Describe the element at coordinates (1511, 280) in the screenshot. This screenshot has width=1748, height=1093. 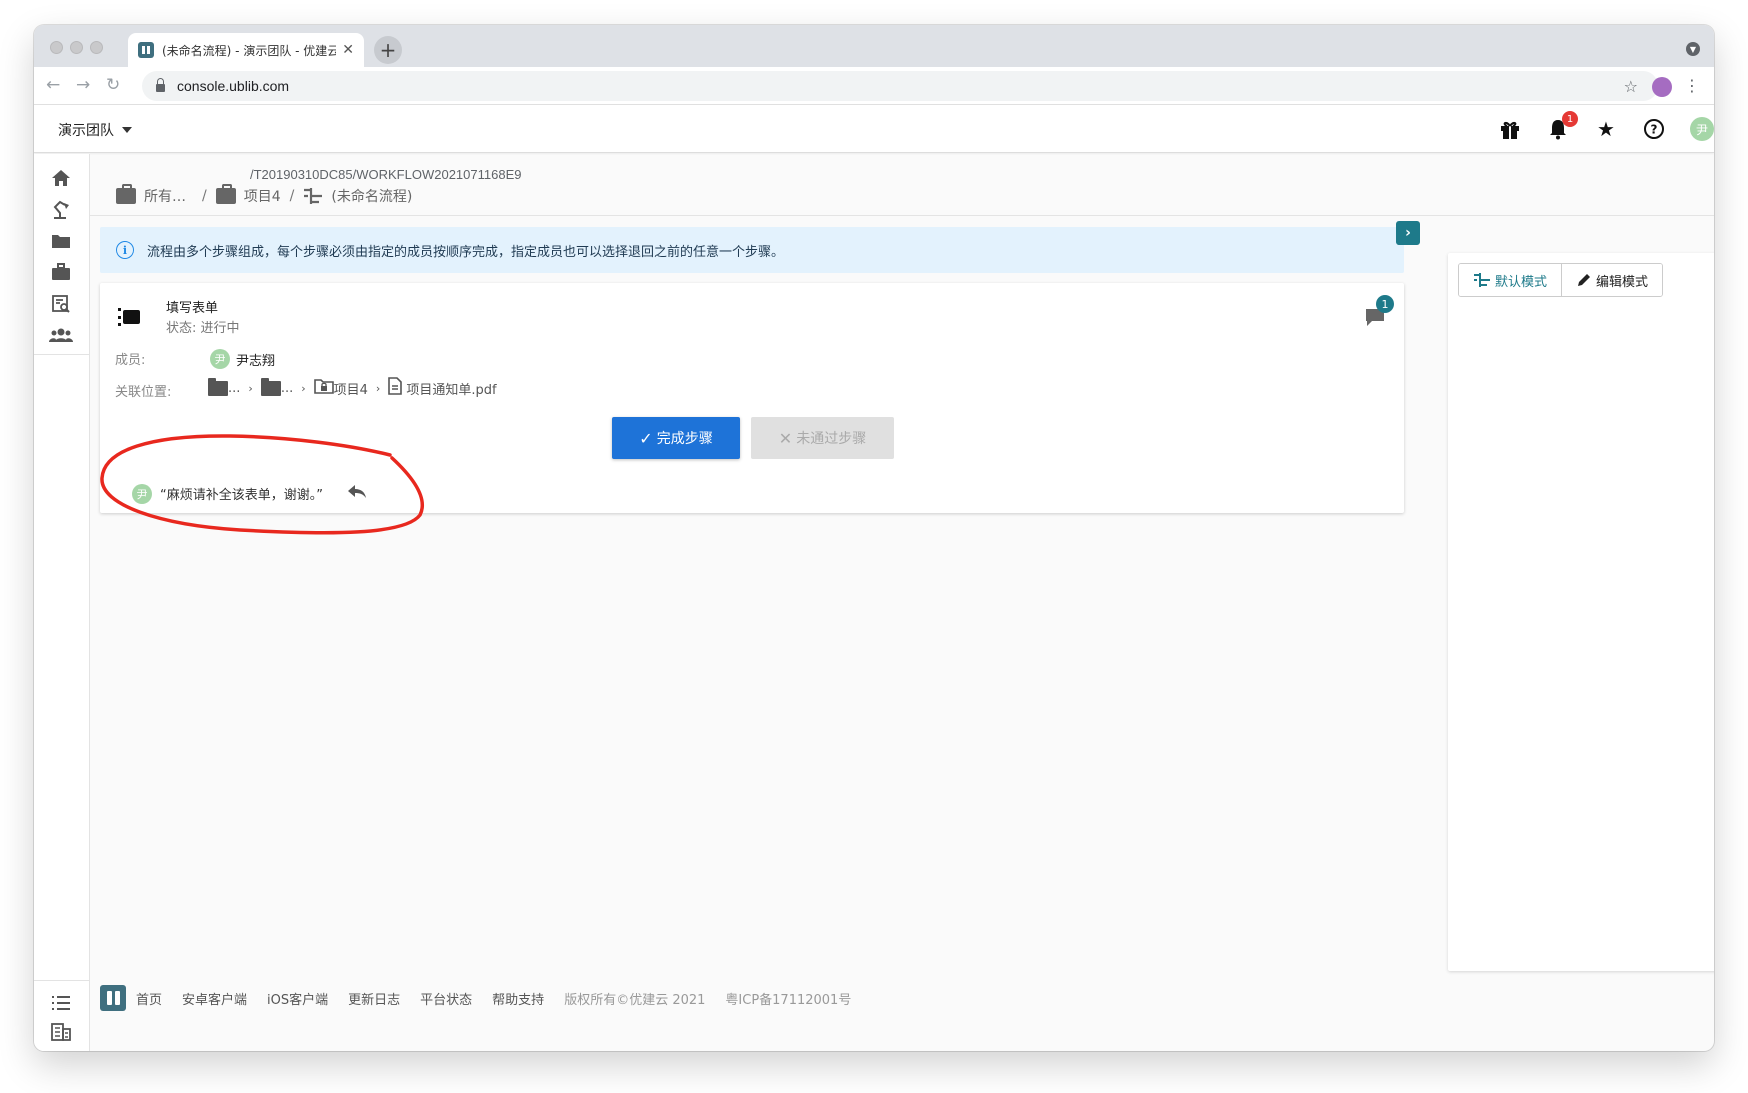
I see `default-mode-button: 默认模式` at that location.